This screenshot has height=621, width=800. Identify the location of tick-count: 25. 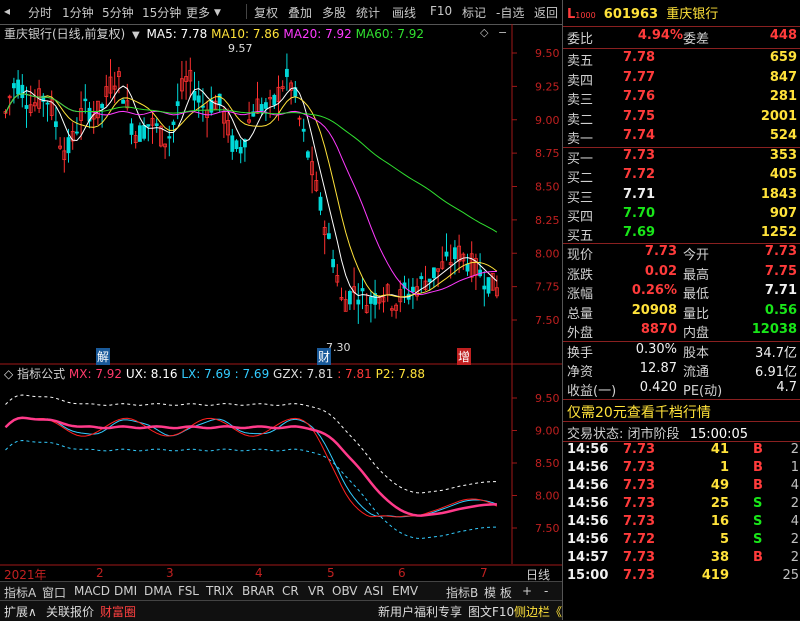
(790, 575).